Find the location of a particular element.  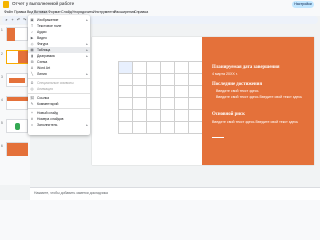

special-chars-icon: Ω is located at coordinates (32, 82).